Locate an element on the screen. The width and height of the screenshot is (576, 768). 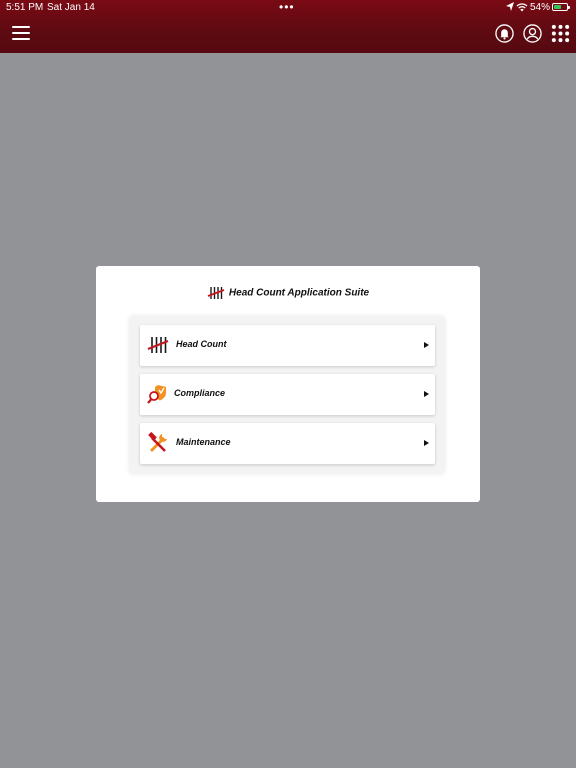
notifications-bell-icon is located at coordinates (504, 33).